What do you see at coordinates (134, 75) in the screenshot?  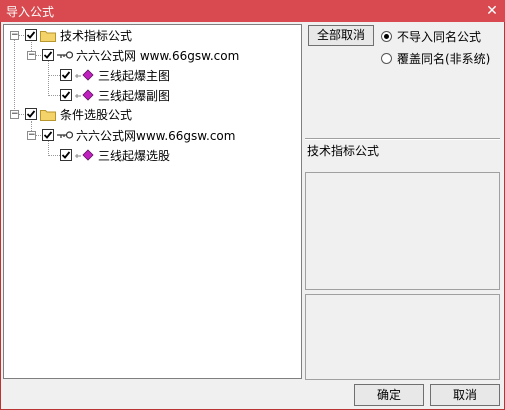 I see `node-label: 三线起爆主图` at bounding box center [134, 75].